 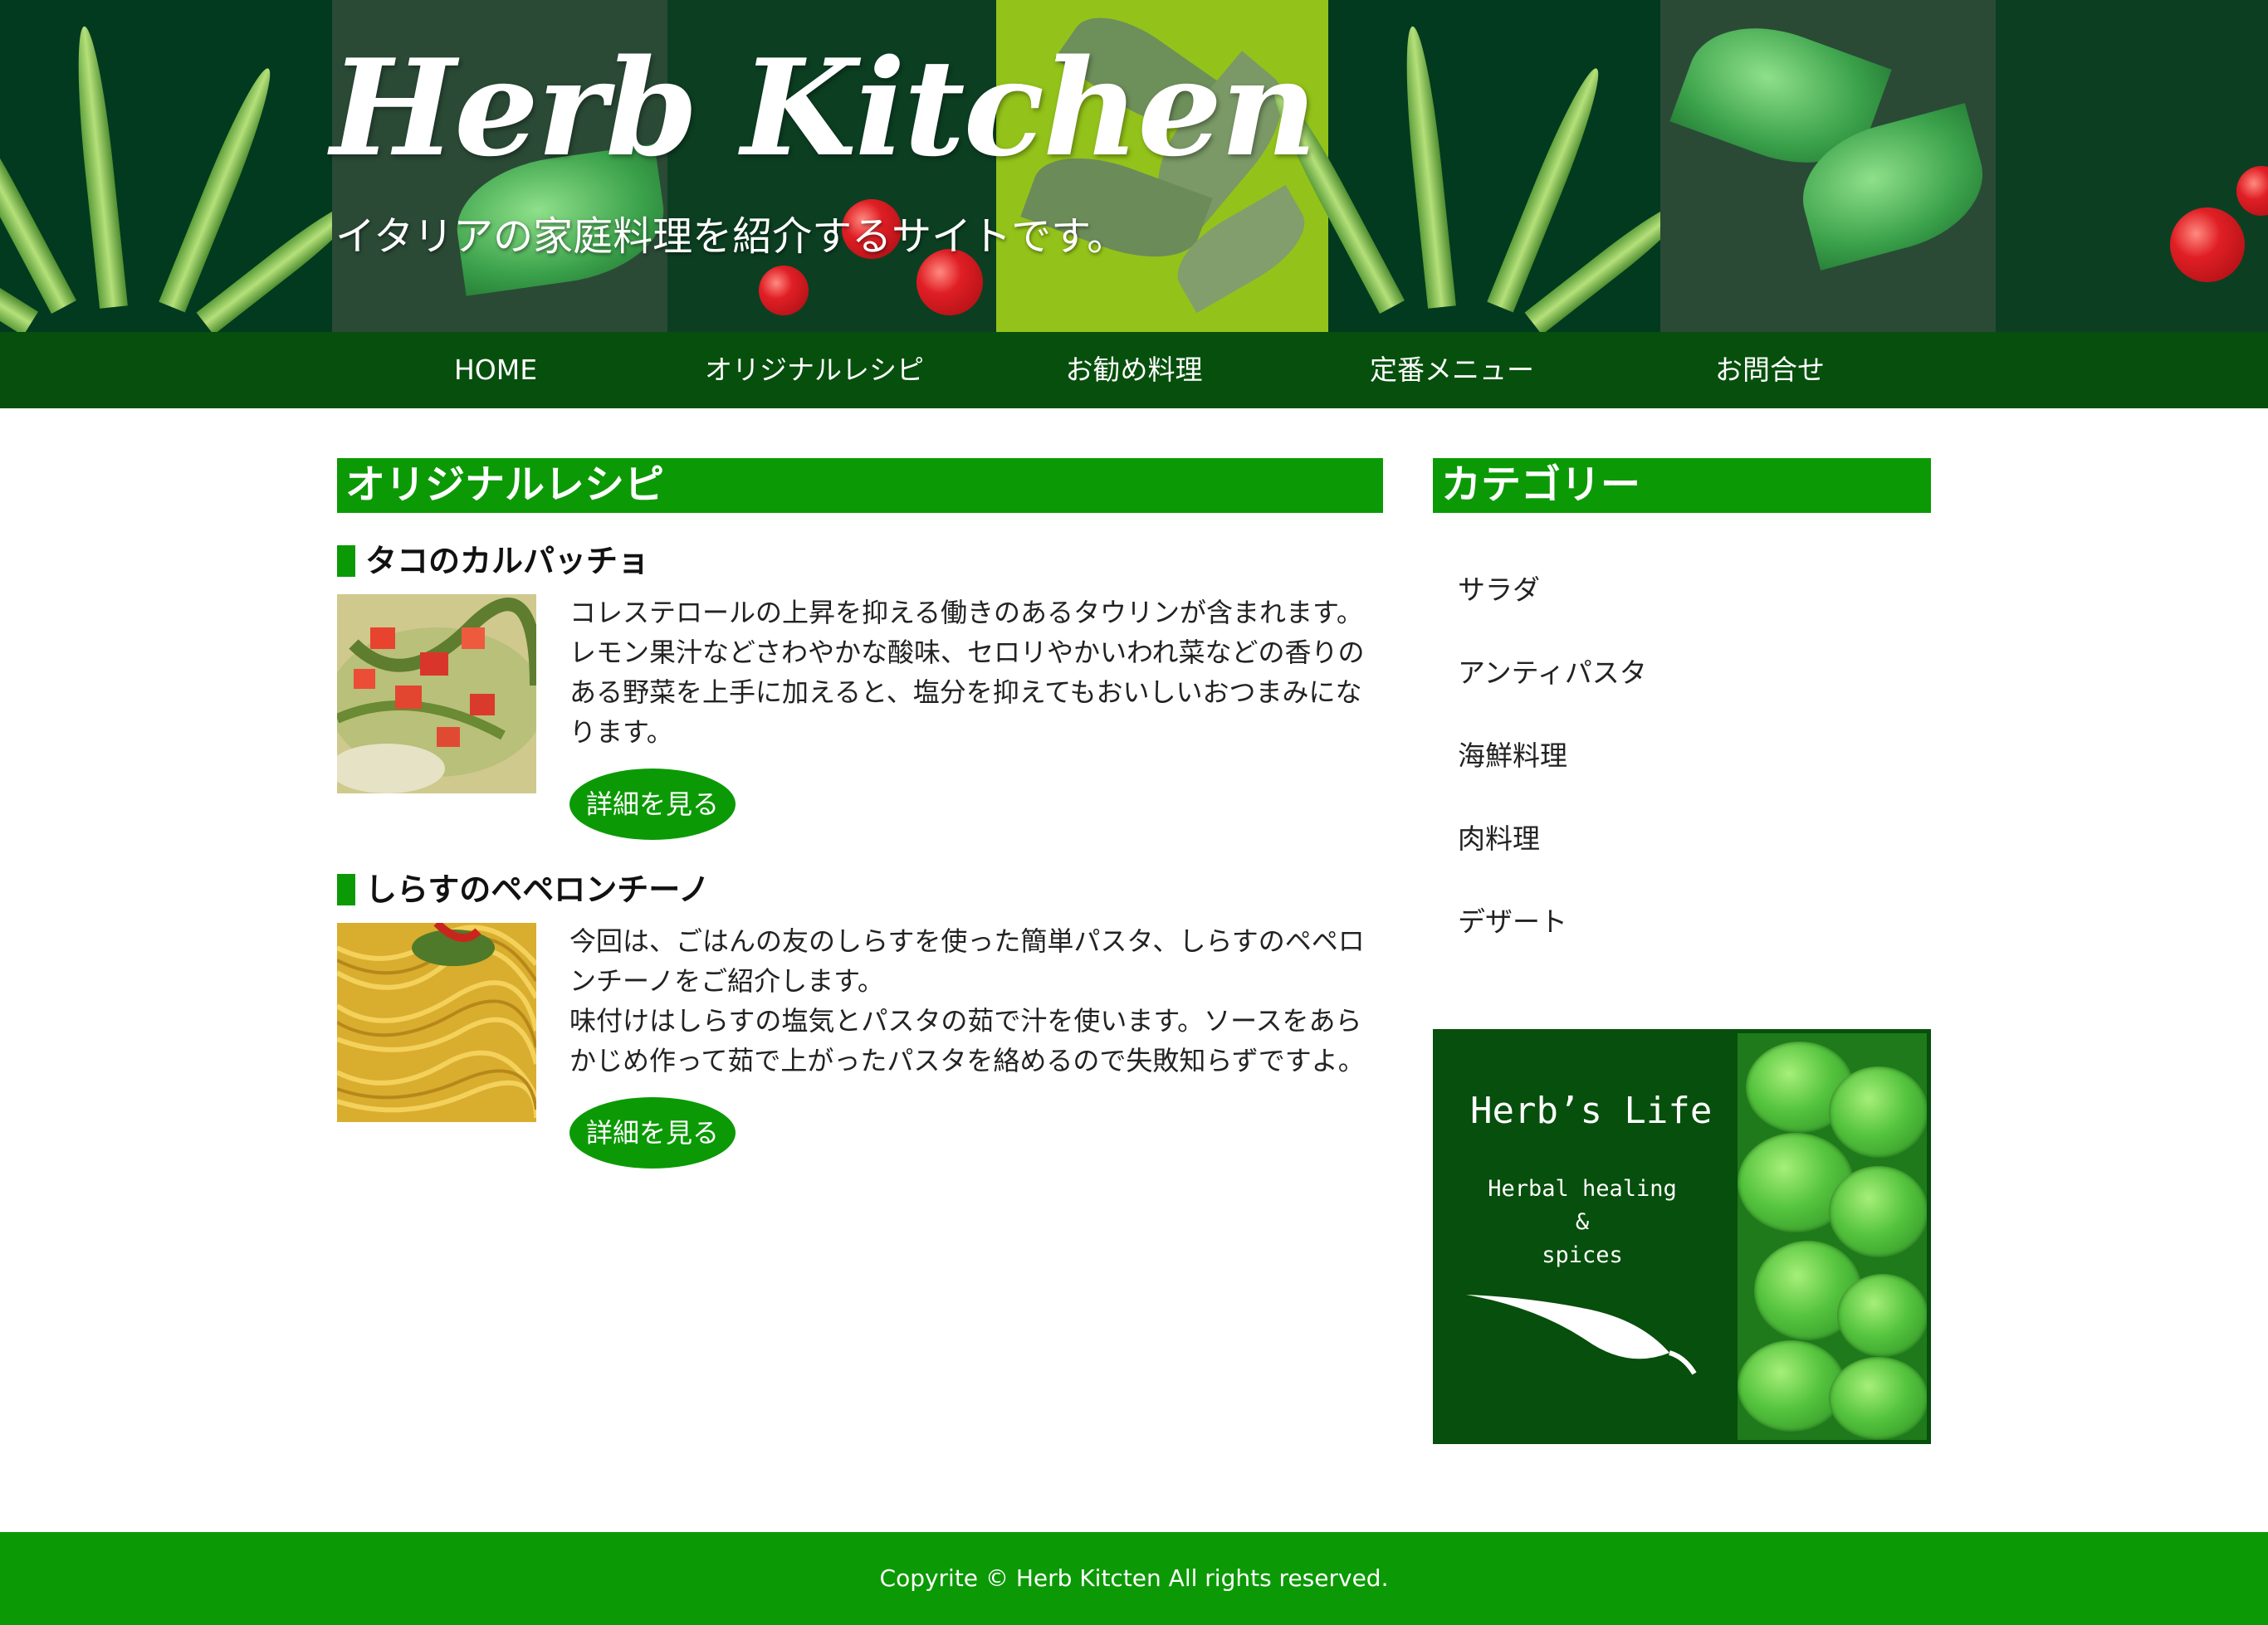 I want to click on banner-subtitle-line: &, so click(x=1582, y=1222).